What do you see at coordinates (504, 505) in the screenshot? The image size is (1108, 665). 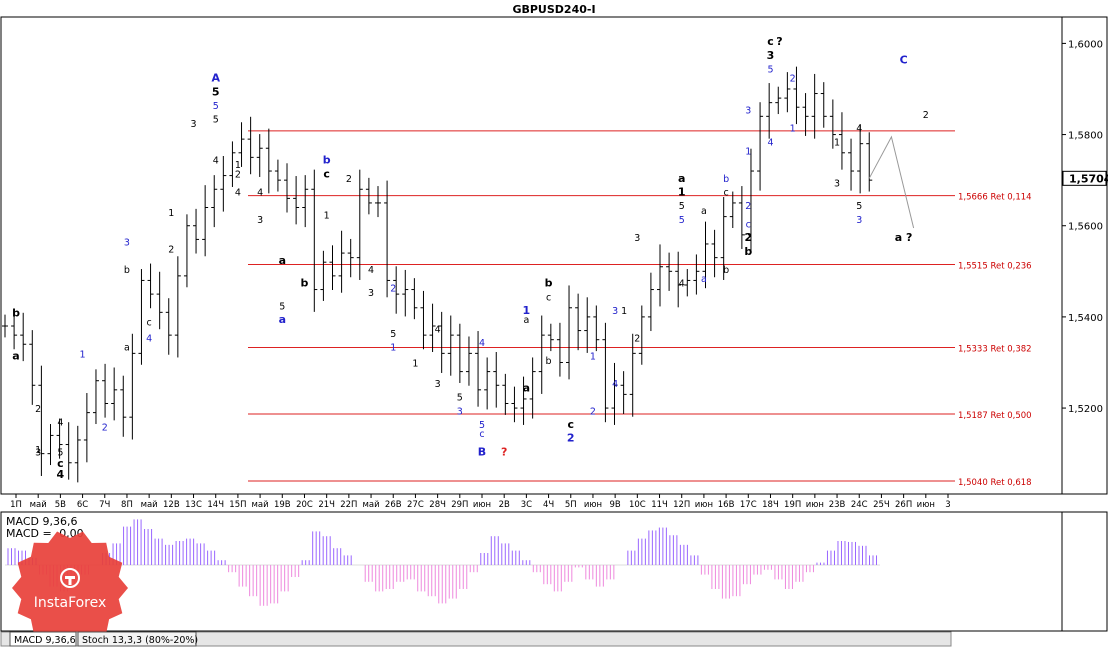 I see `x-tick-label: 2В` at bounding box center [504, 505].